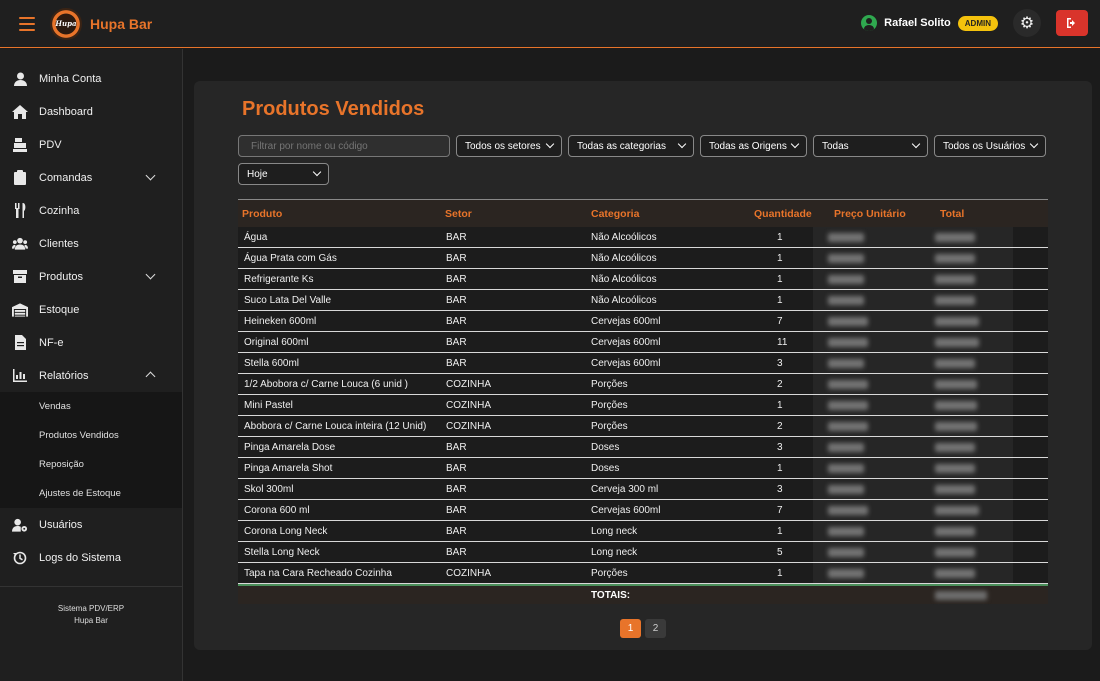  I want to click on origens-select: Todas as Origens, so click(753, 146).